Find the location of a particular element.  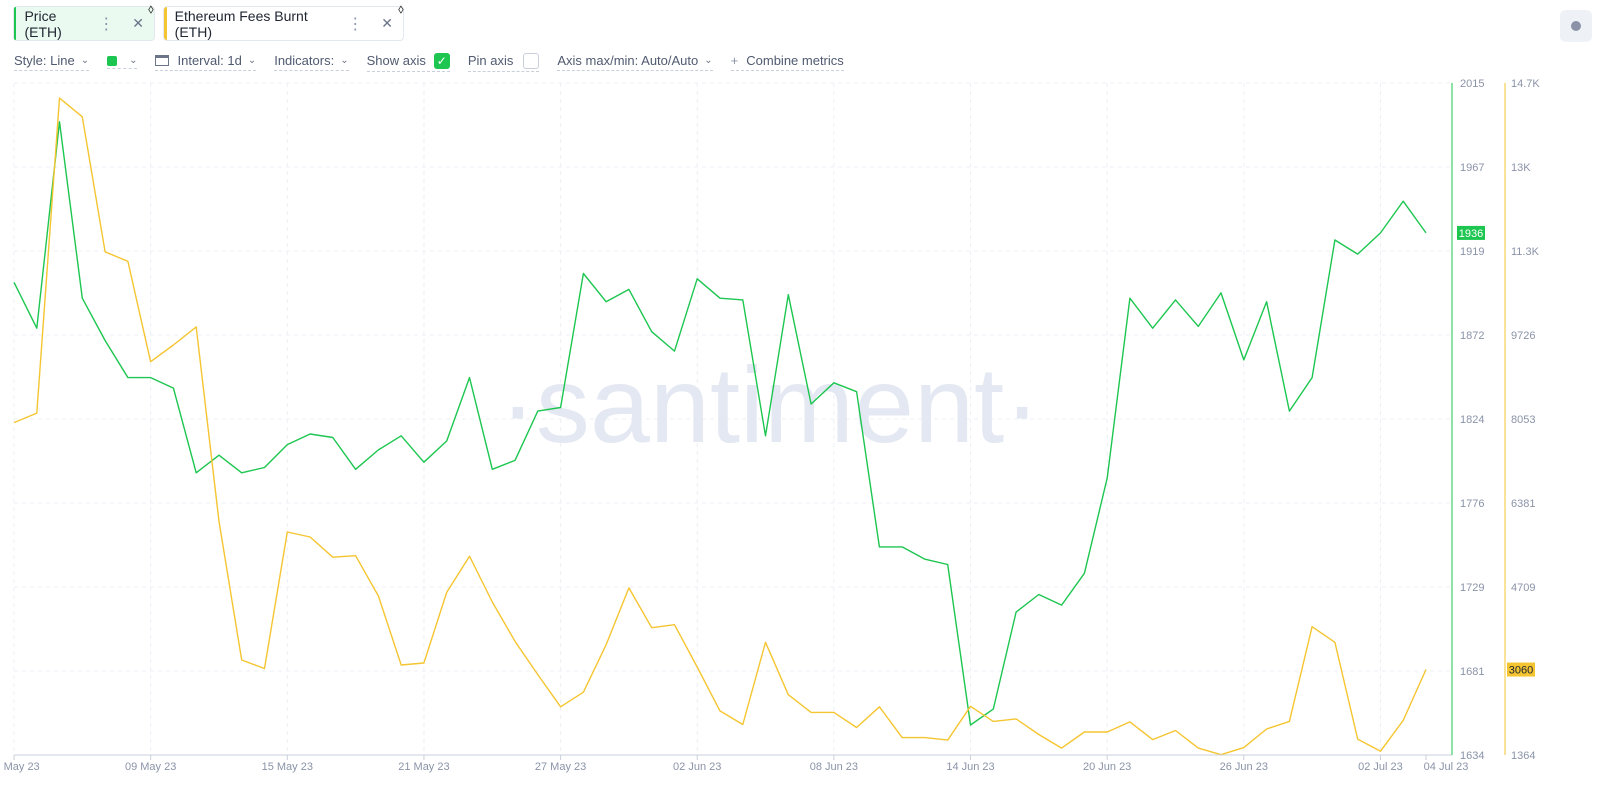

x-tick-label: 21 May 23 is located at coordinates (423, 767).